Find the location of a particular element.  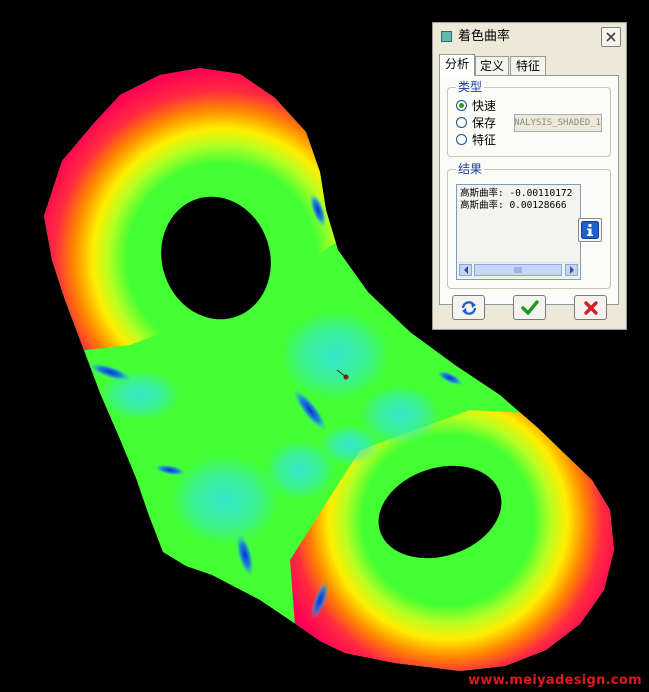

chevron-right-icon is located at coordinates (571, 270).